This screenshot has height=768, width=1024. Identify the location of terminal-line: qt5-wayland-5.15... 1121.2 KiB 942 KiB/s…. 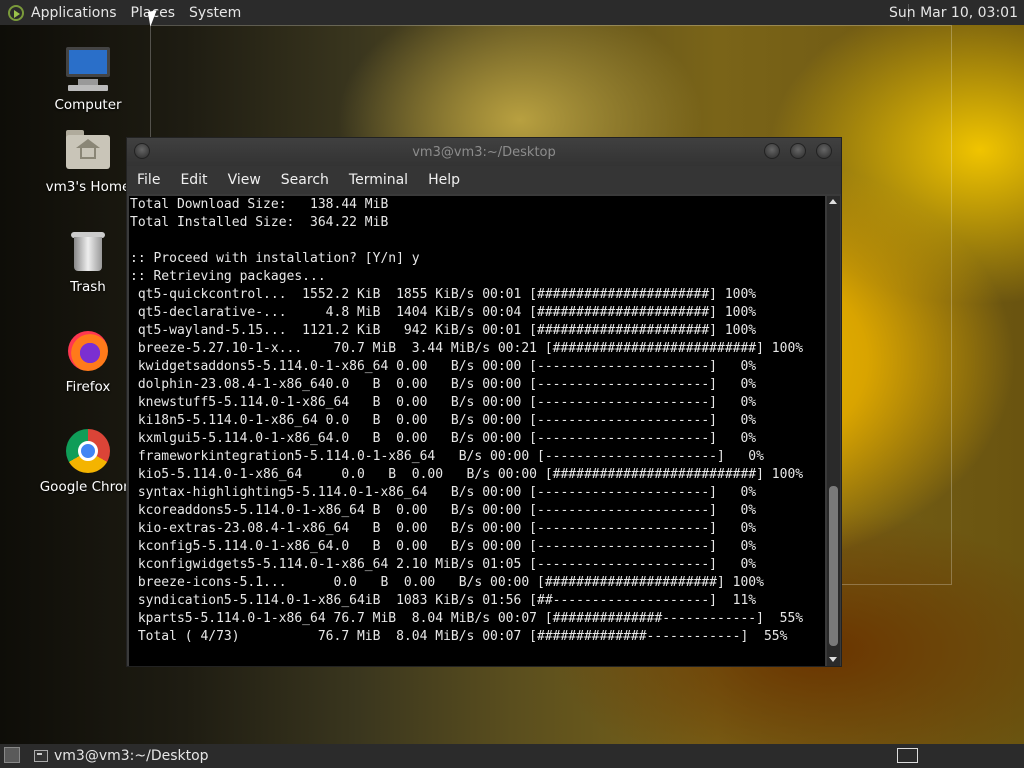
(443, 330).